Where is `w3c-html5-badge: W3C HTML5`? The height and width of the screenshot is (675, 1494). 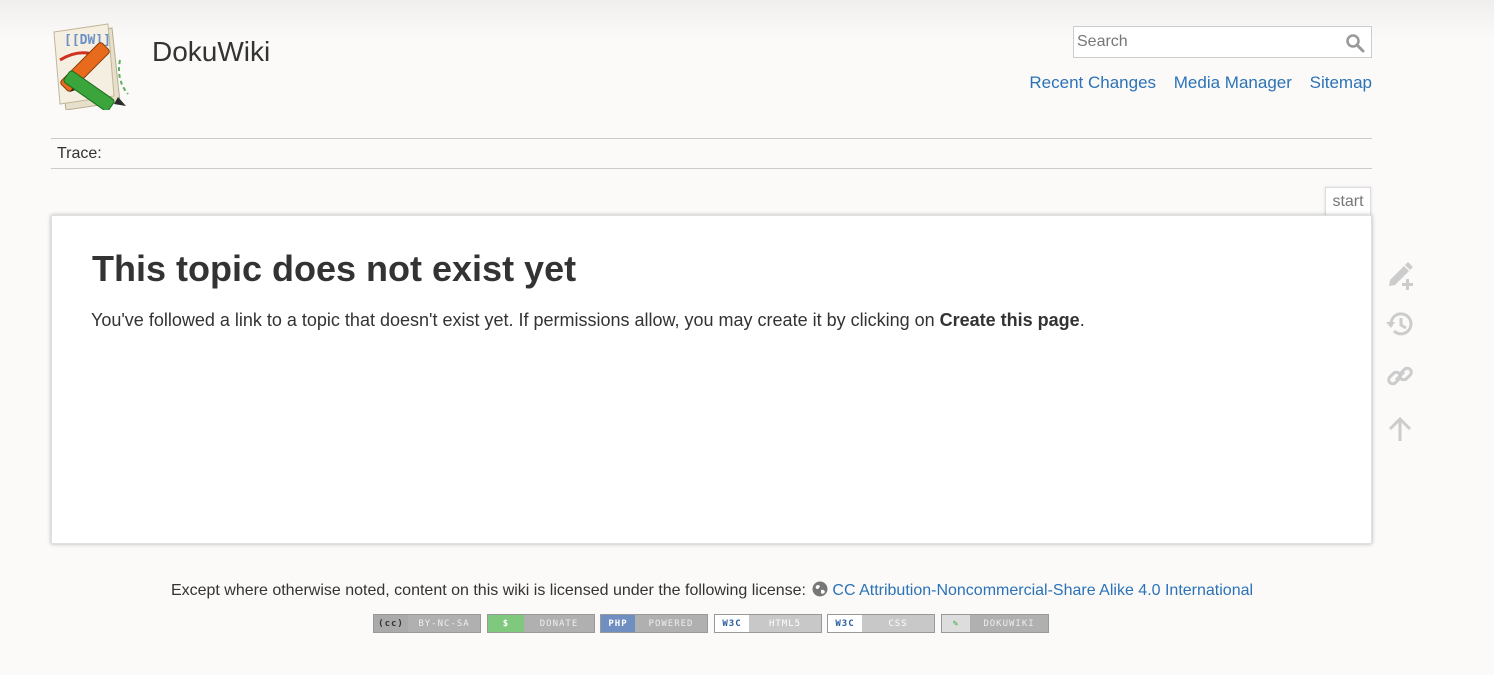
w3c-html5-badge: W3C HTML5 is located at coordinates (768, 623).